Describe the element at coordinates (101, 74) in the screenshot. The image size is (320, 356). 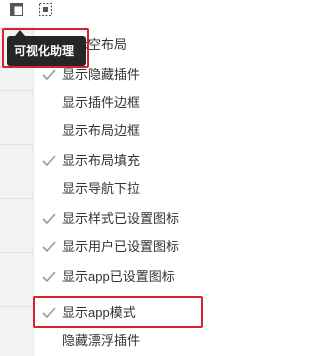
I see `menu-item-label: 显示隐藏插件` at that location.